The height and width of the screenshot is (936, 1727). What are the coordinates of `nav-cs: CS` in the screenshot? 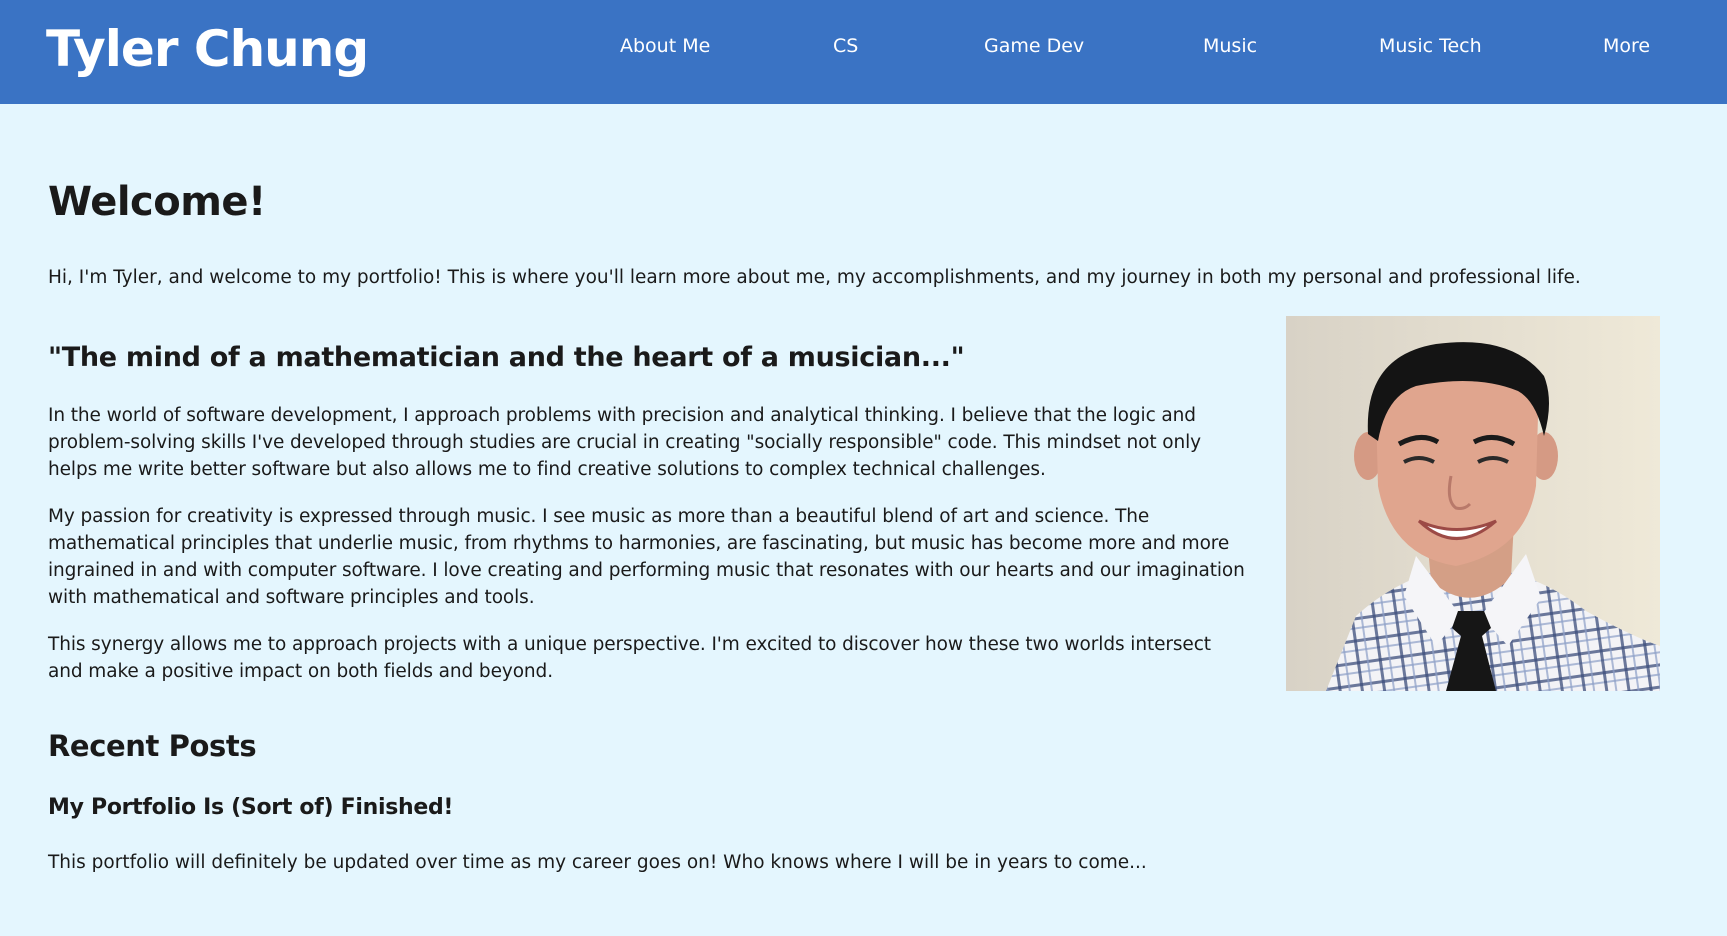 It's located at (845, 46).